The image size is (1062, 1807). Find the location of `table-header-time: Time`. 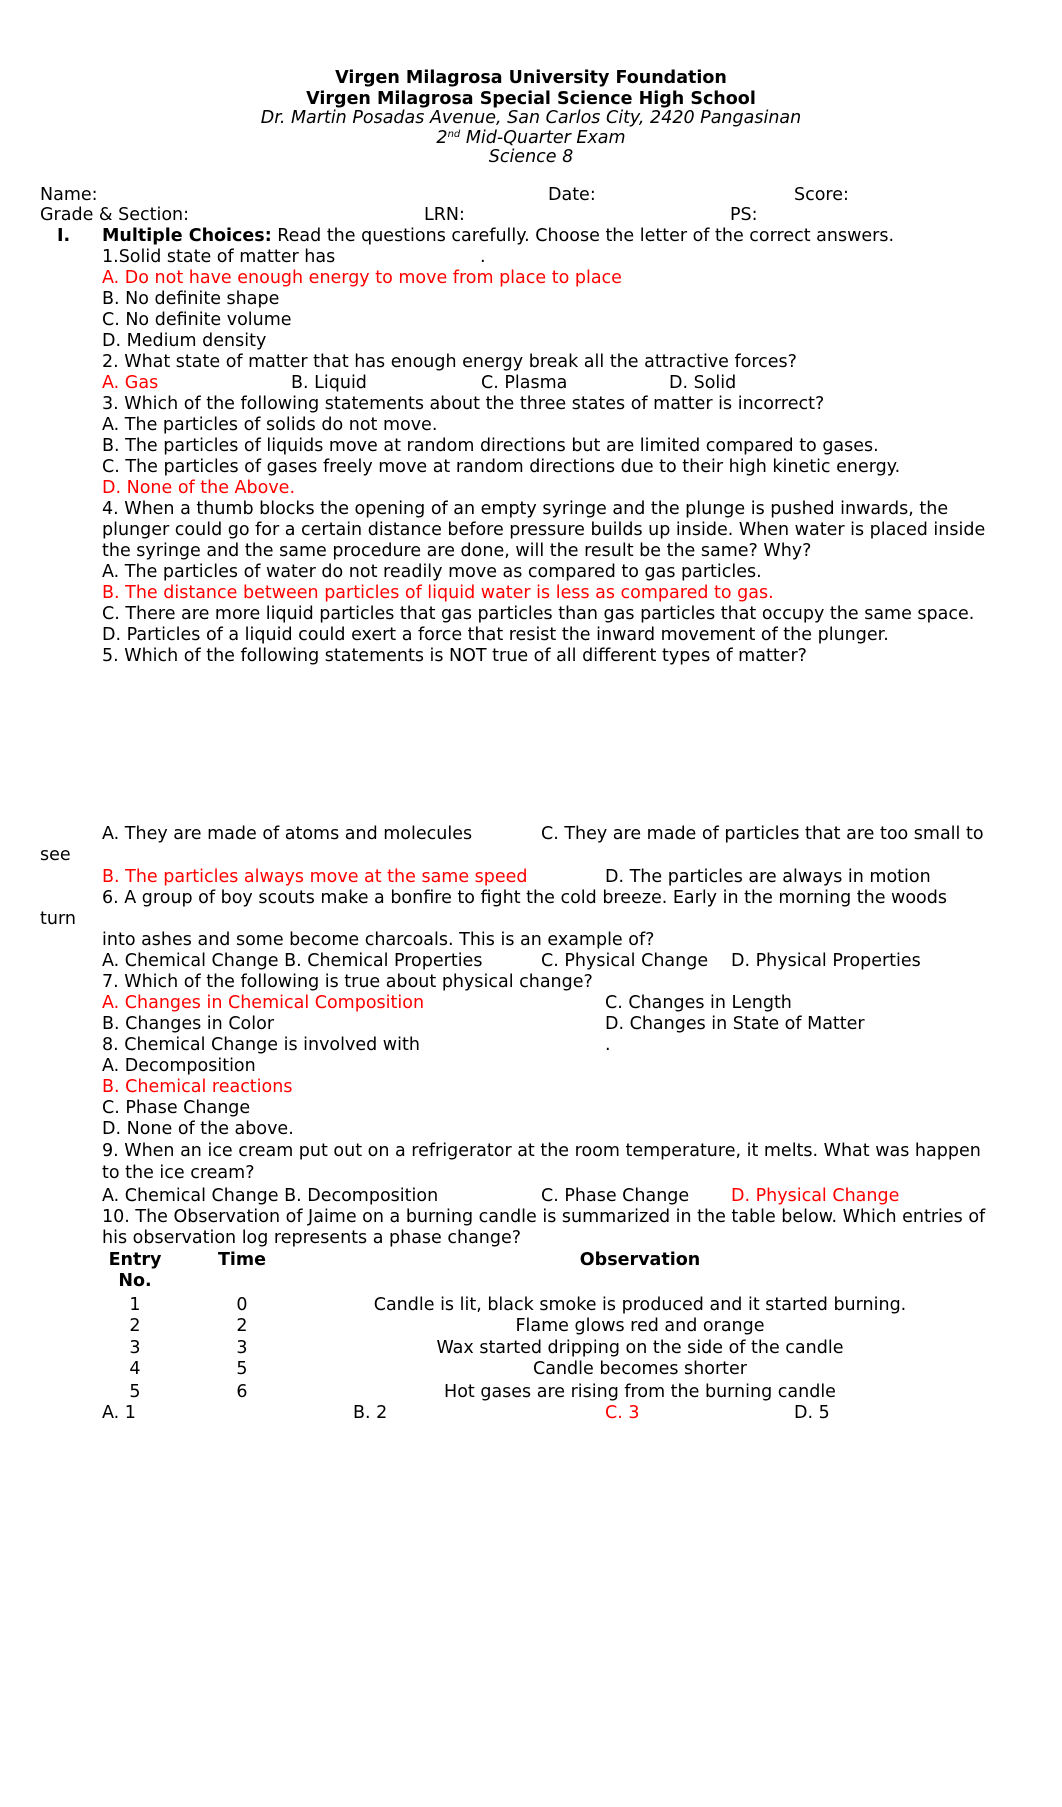

table-header-time: Time is located at coordinates (242, 1260).